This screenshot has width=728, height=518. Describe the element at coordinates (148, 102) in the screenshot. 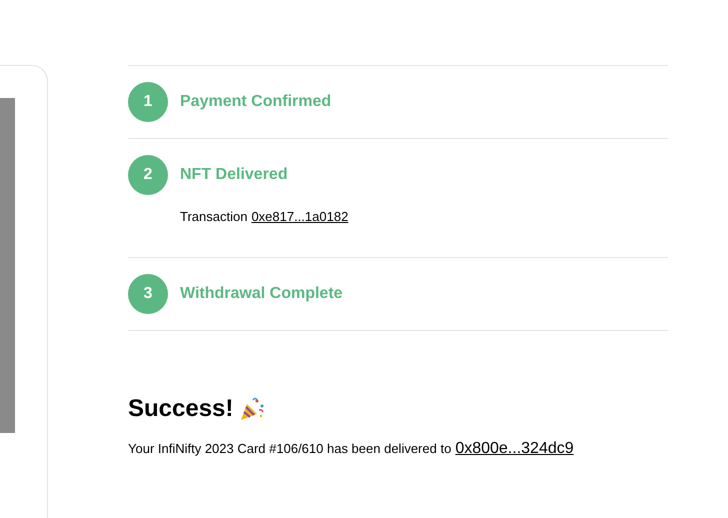

I see `step-number: 1` at that location.